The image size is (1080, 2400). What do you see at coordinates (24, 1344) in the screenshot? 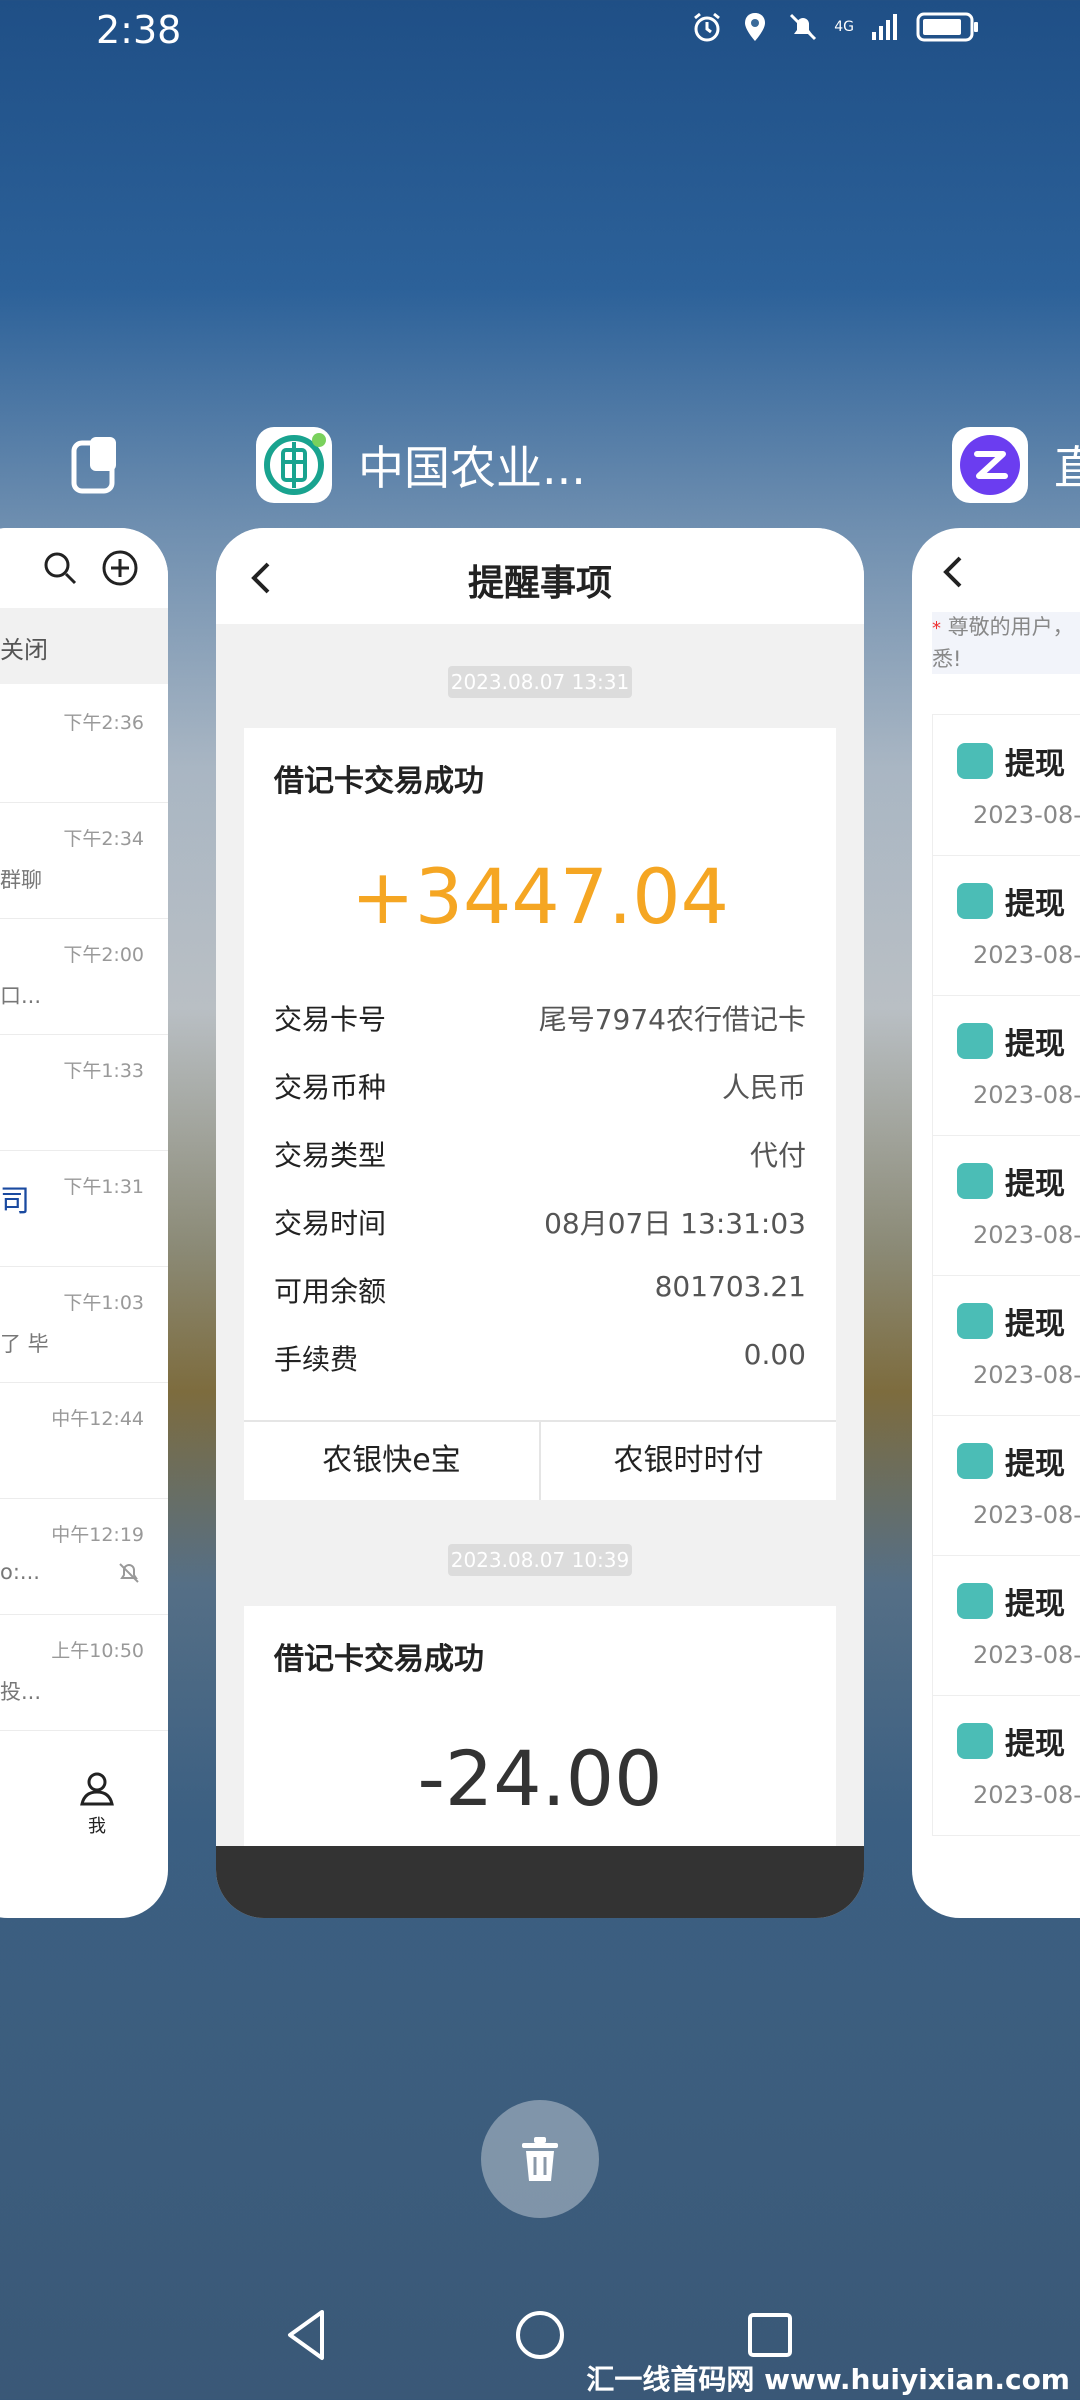
I see `item-snippet: 了 毕` at bounding box center [24, 1344].